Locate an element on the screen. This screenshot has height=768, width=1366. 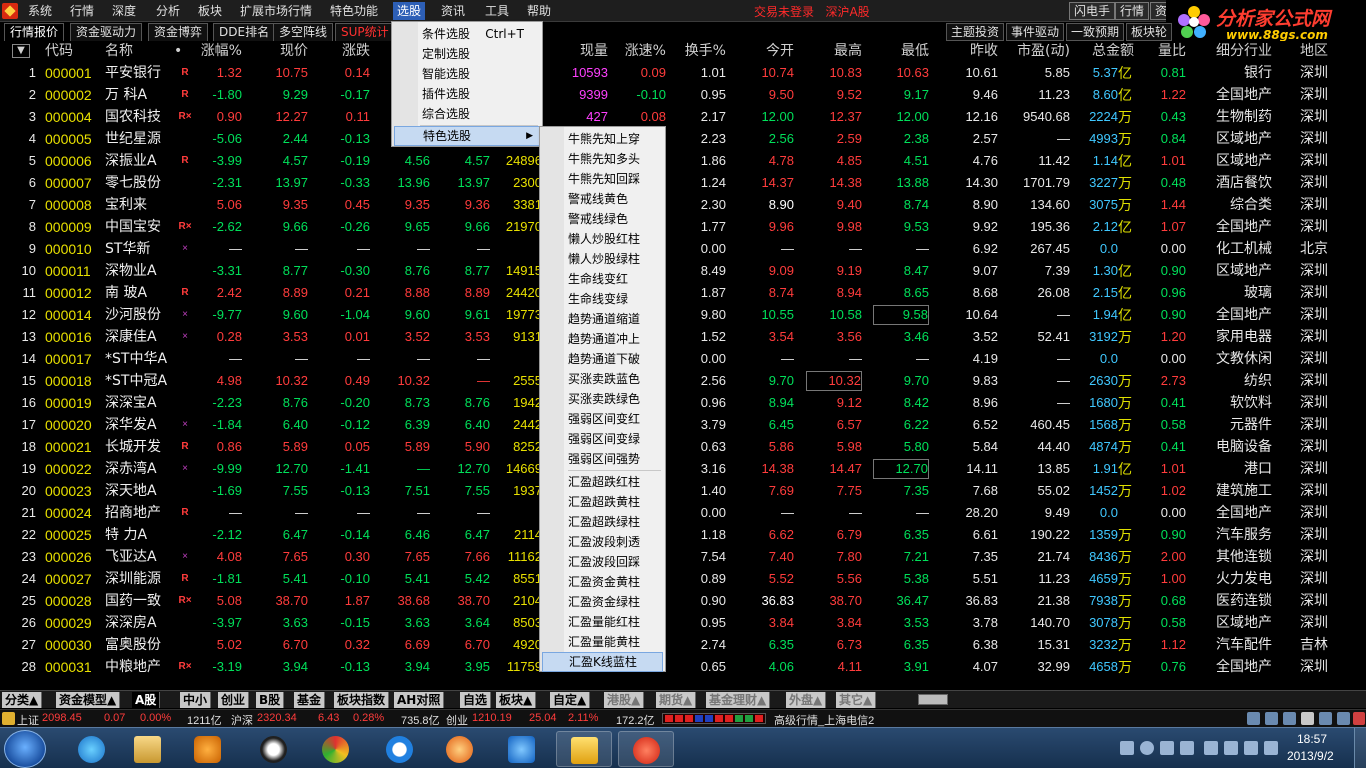
featured-pick-item: 懒人炒股红柱 is located at coordinates (602, 239).